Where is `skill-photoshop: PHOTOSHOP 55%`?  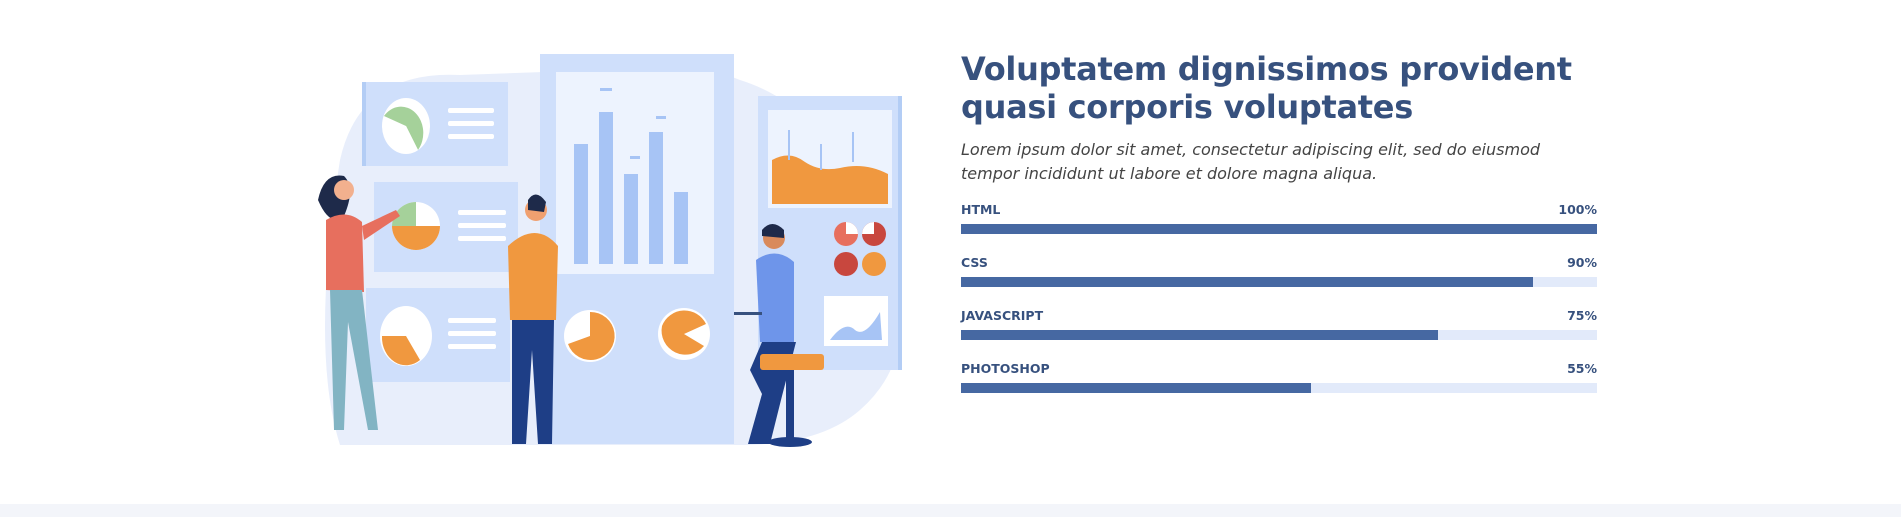 skill-photoshop: PHOTOSHOP 55% is located at coordinates (1279, 377).